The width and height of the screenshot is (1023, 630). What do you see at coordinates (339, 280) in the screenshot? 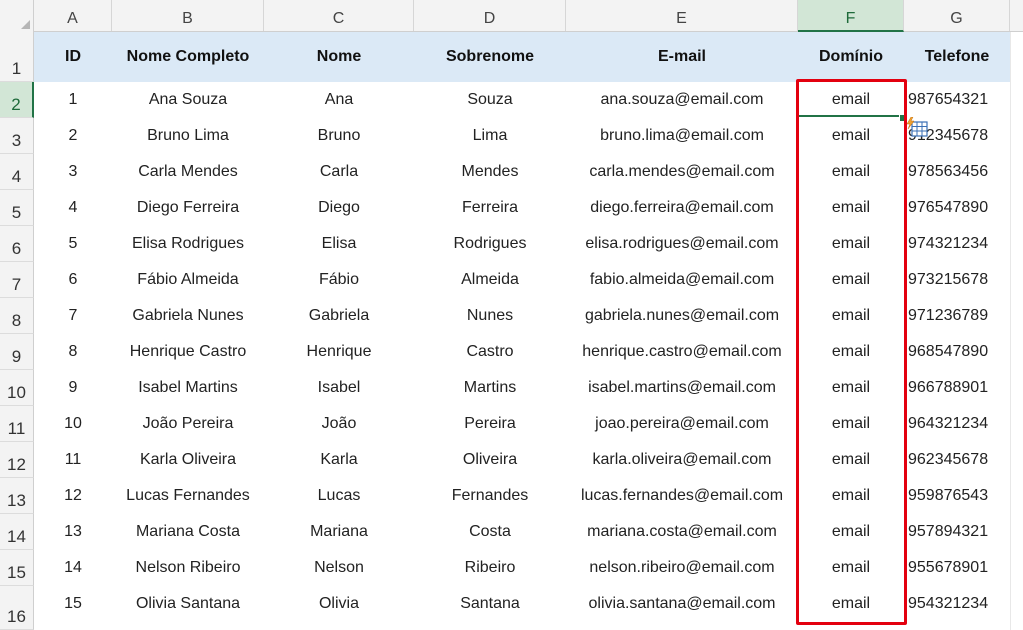
I see `cell-nome: Fábio` at bounding box center [339, 280].